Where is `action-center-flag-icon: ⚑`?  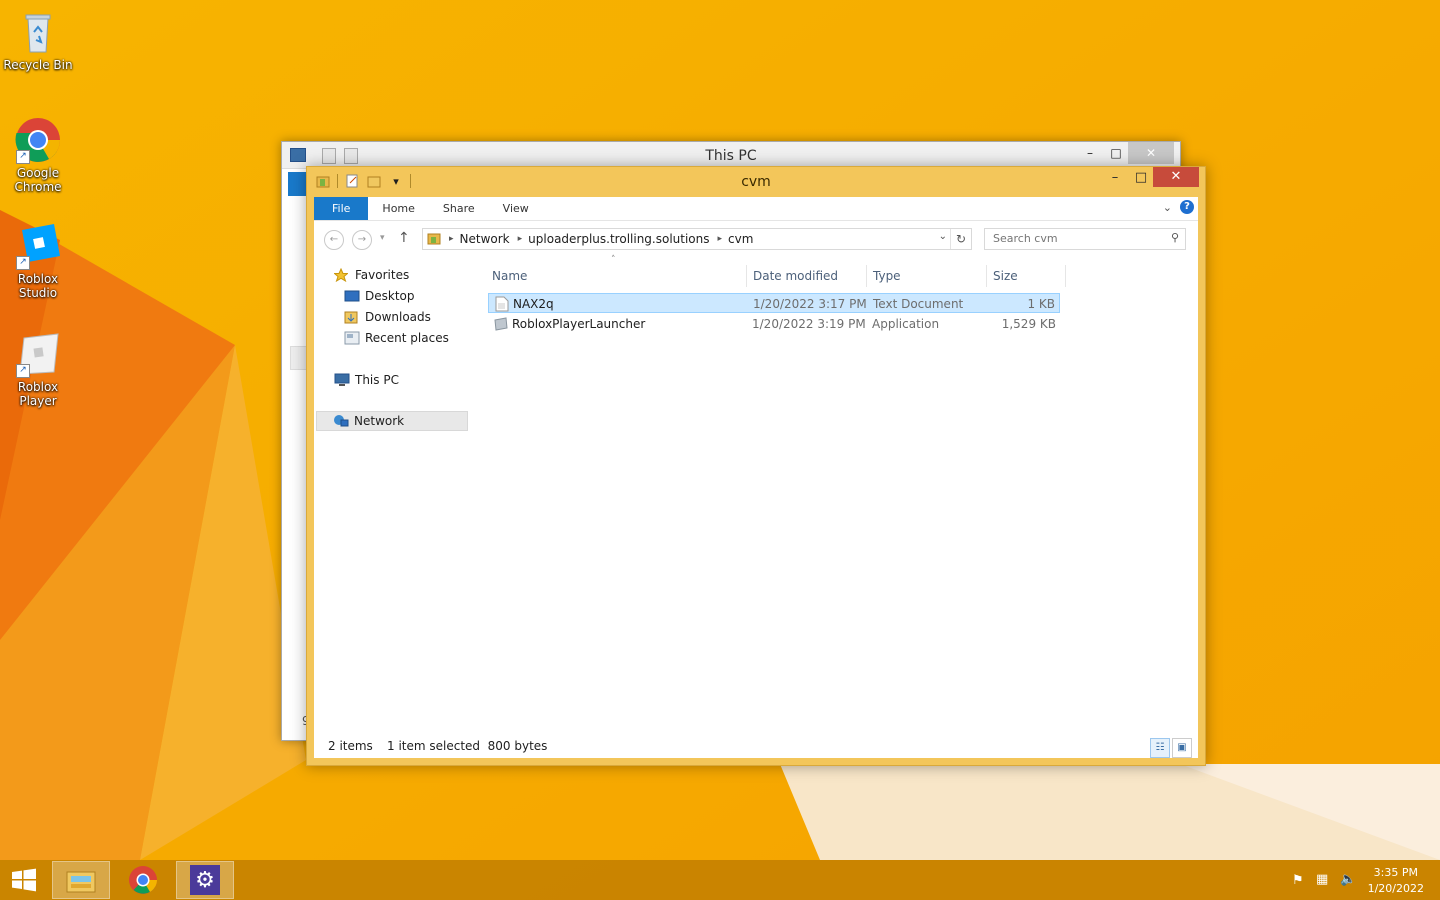 action-center-flag-icon: ⚑ is located at coordinates (1298, 880).